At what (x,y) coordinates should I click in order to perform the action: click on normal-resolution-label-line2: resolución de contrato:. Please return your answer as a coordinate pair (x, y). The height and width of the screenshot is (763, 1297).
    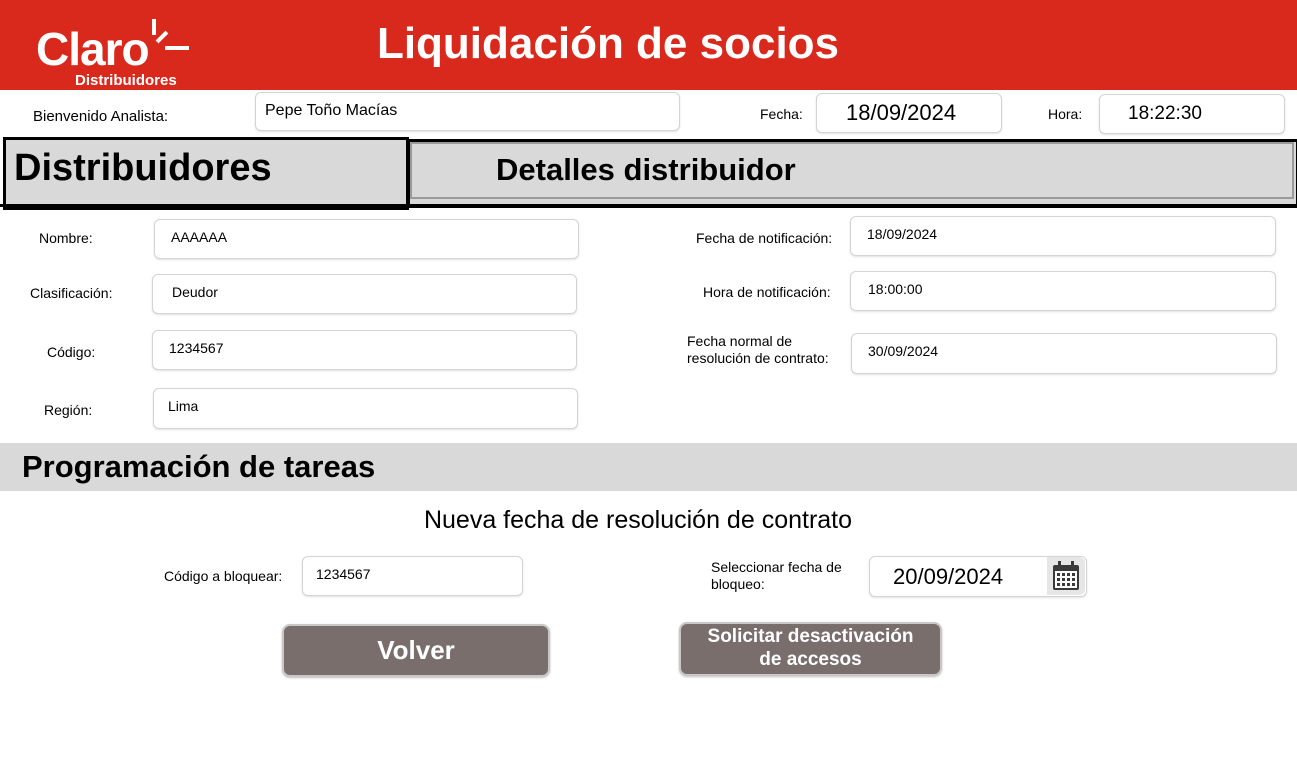
    Looking at the image, I should click on (758, 357).